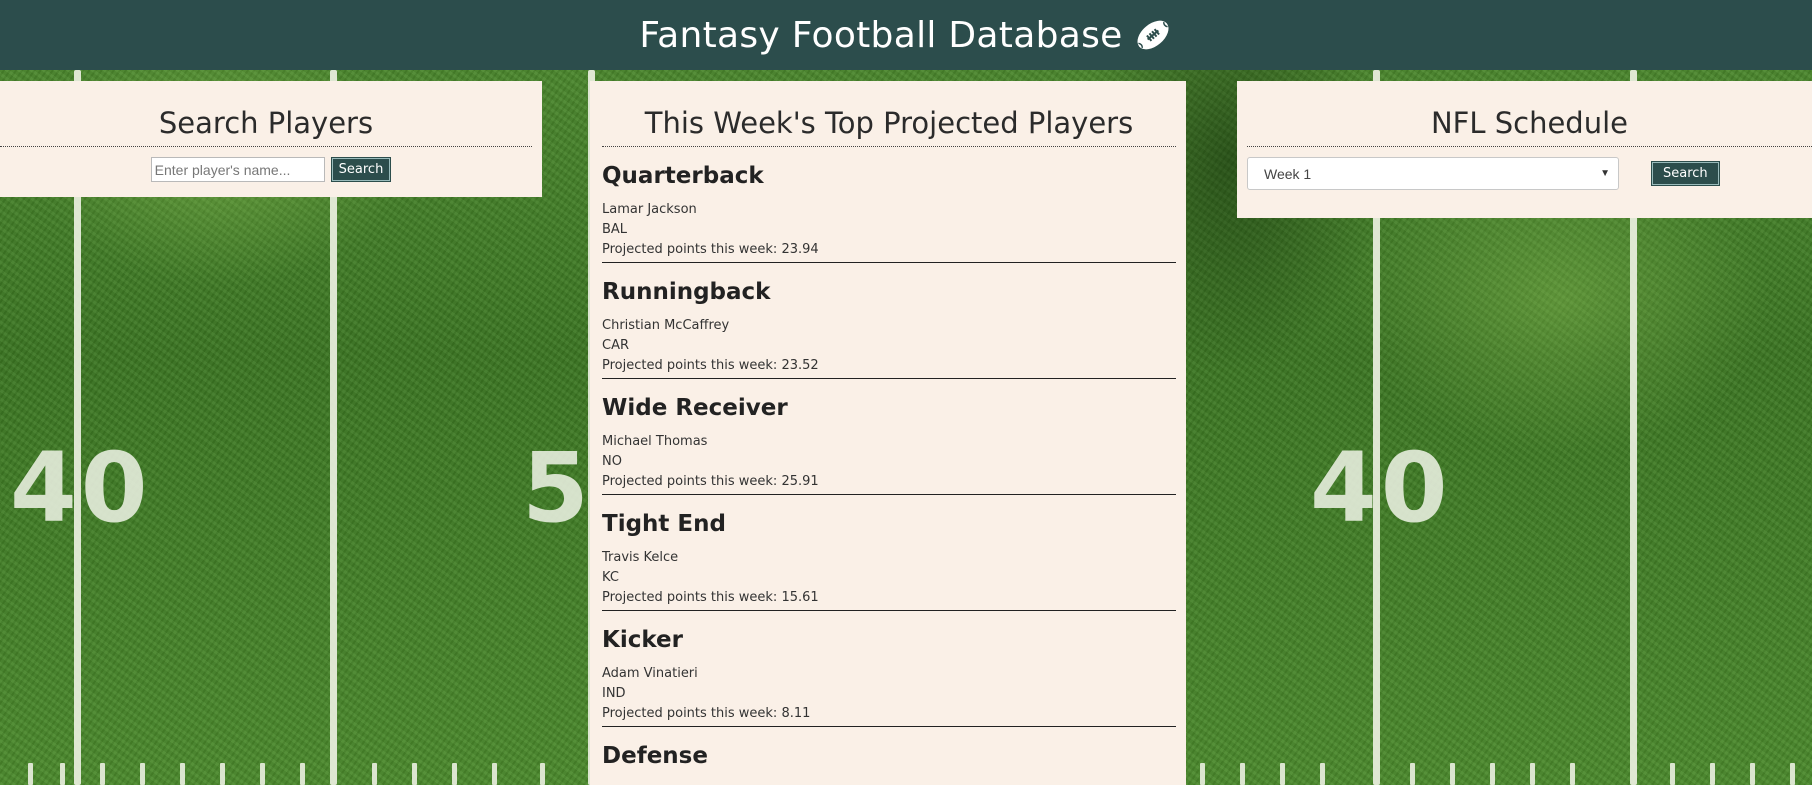  What do you see at coordinates (710, 597) in the screenshot?
I see `projected-points: Projected points this week: 15.61` at bounding box center [710, 597].